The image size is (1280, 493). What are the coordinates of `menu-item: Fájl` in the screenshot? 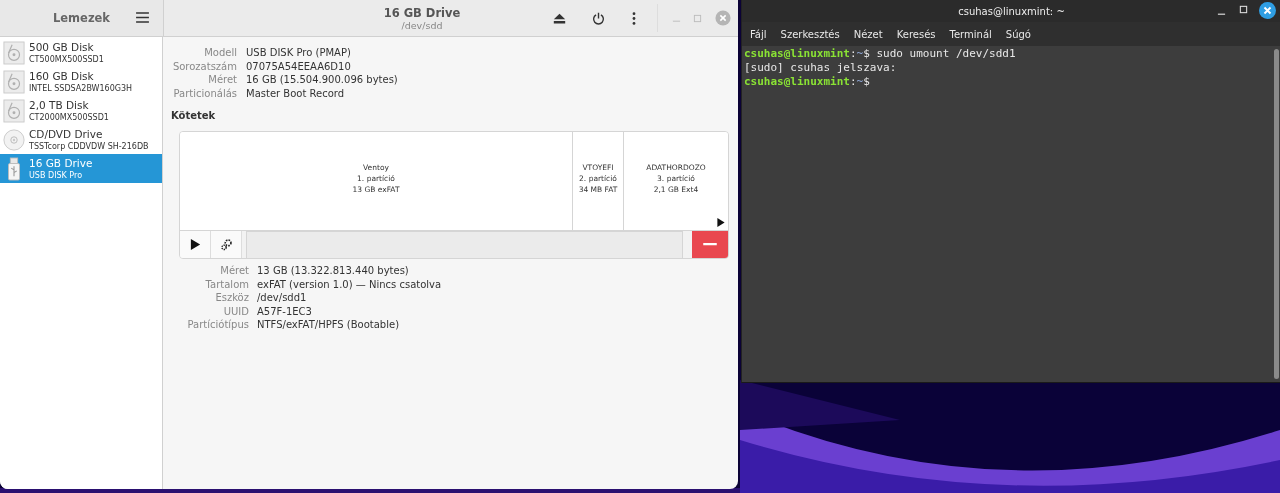 It's located at (758, 34).